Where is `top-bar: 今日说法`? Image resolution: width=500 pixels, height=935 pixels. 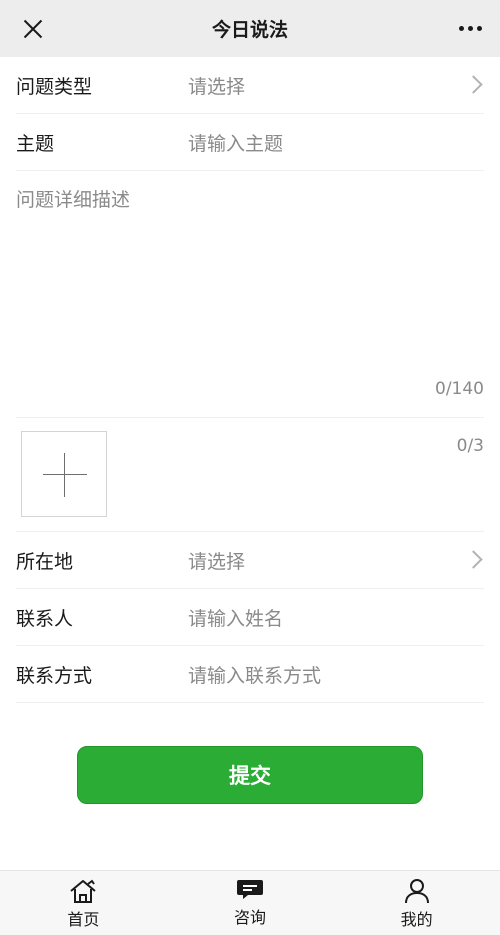 top-bar: 今日说法 is located at coordinates (250, 28).